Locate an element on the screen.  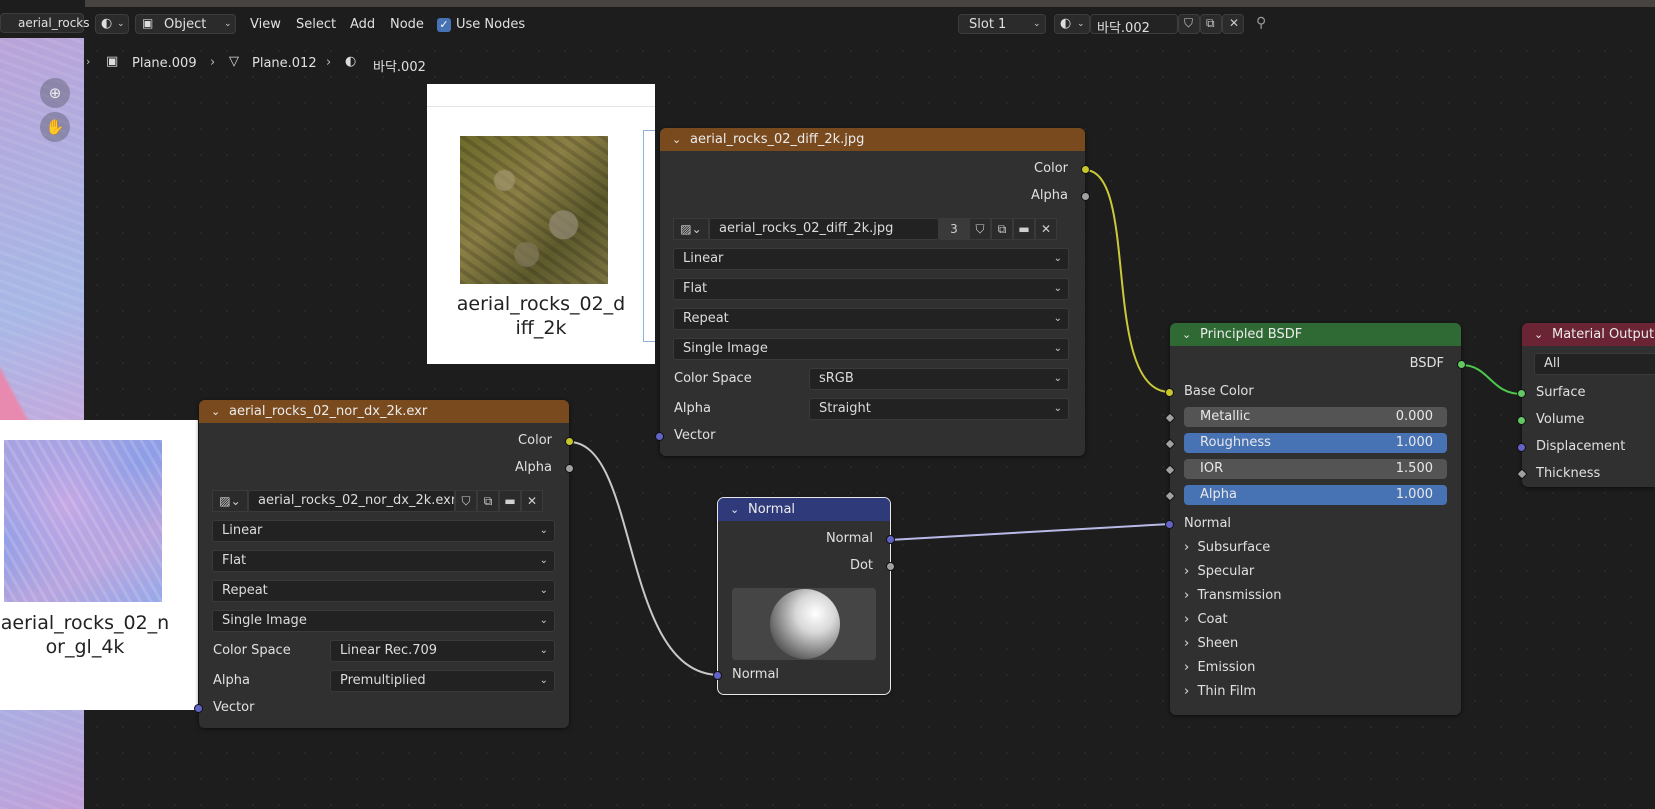
diffuse-colorspace-label: Color Space is located at coordinates (713, 378).